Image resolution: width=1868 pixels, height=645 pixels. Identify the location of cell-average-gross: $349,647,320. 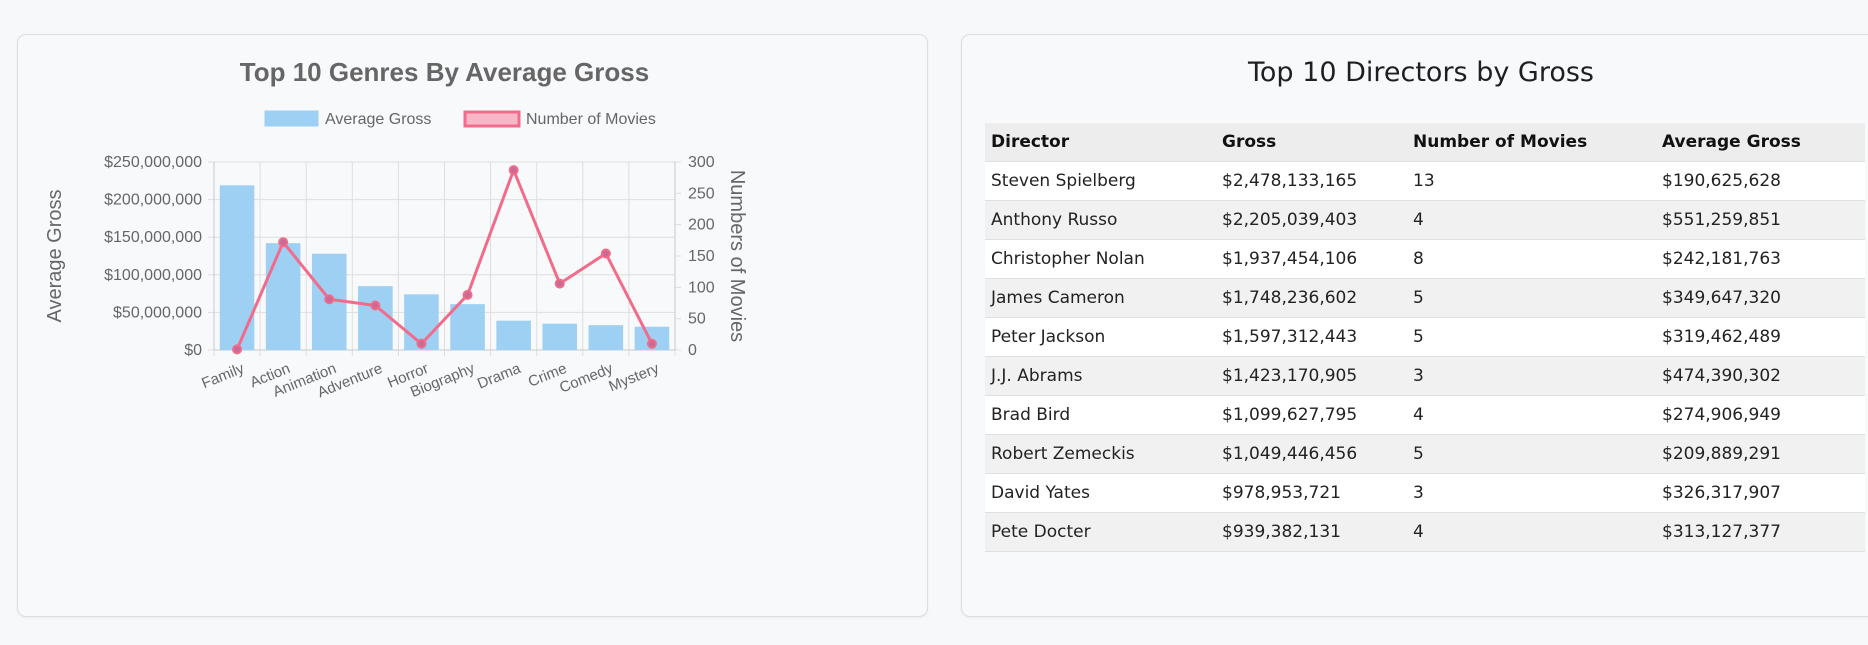
(1760, 297).